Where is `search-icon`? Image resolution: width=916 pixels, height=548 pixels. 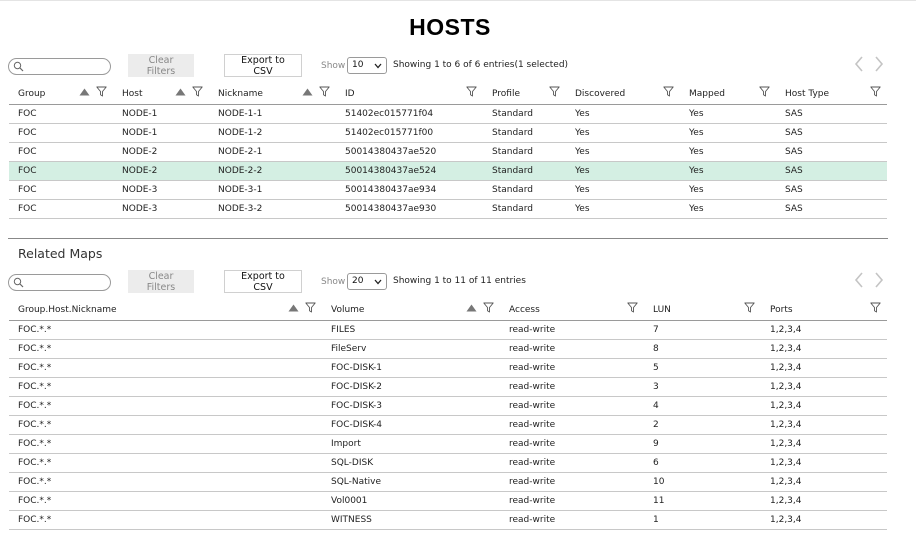
search-icon is located at coordinates (18, 66).